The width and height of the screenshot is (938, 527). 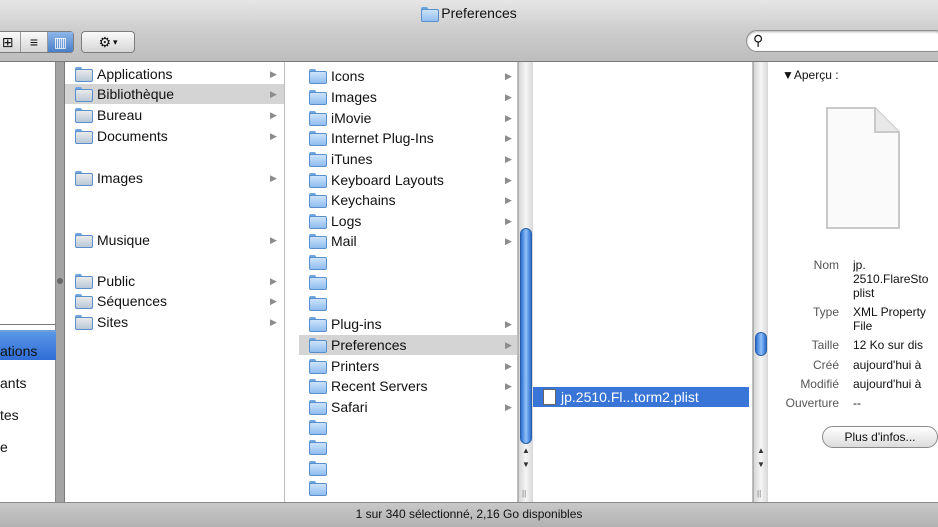 What do you see at coordinates (4, 447) in the screenshot?
I see `sidebar-item-other: e` at bounding box center [4, 447].